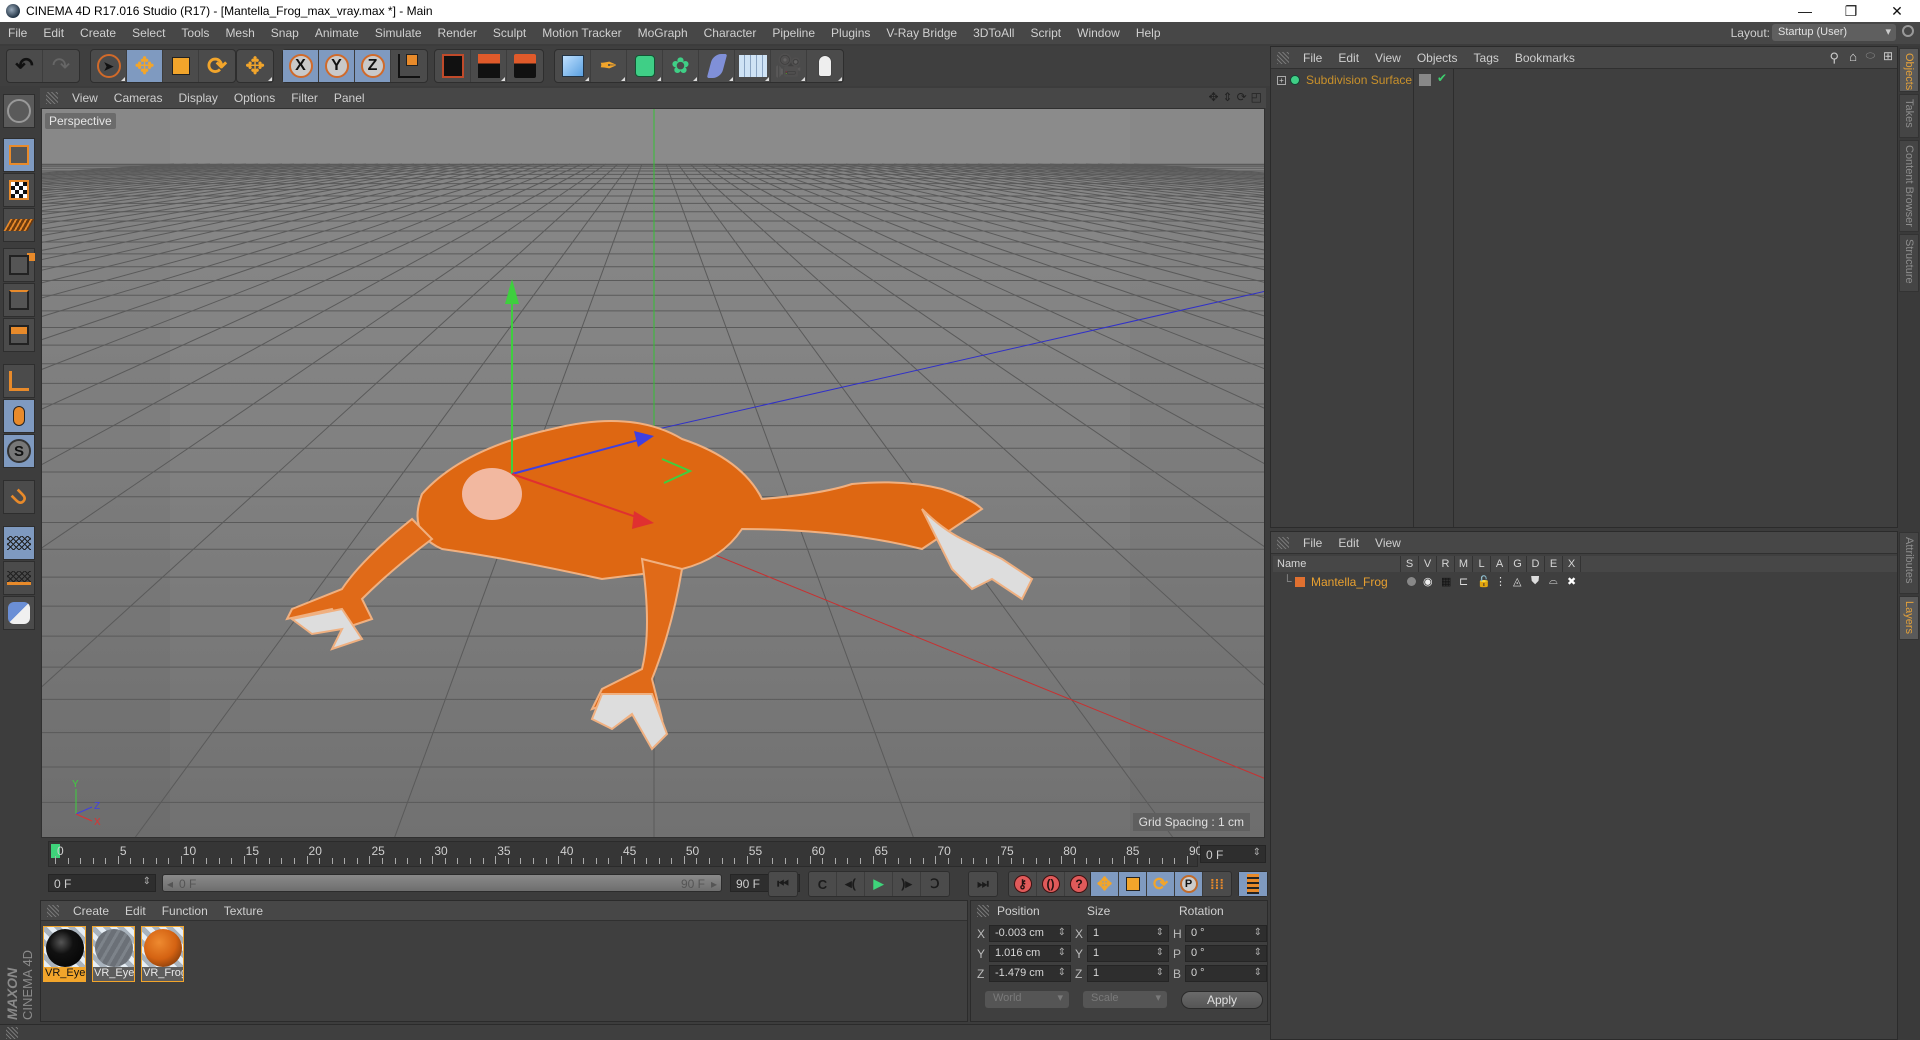 The height and width of the screenshot is (1040, 1920). I want to click on solo-icon, so click(1411, 581).